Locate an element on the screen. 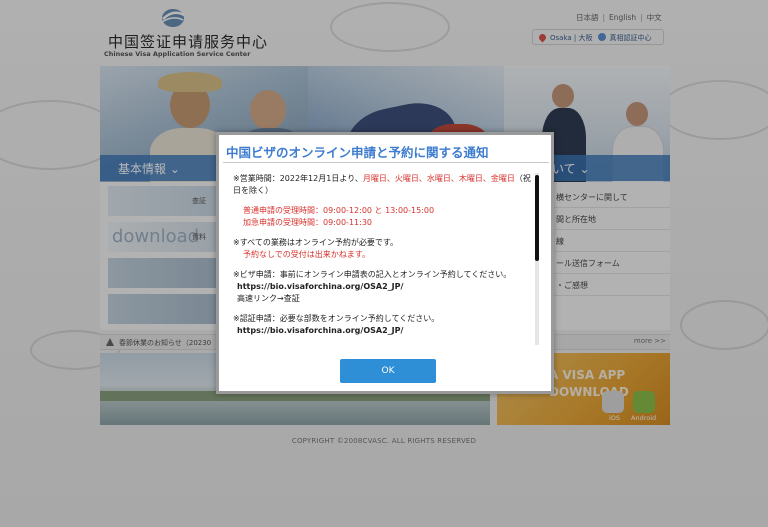  ok-button: OK is located at coordinates (388, 371).